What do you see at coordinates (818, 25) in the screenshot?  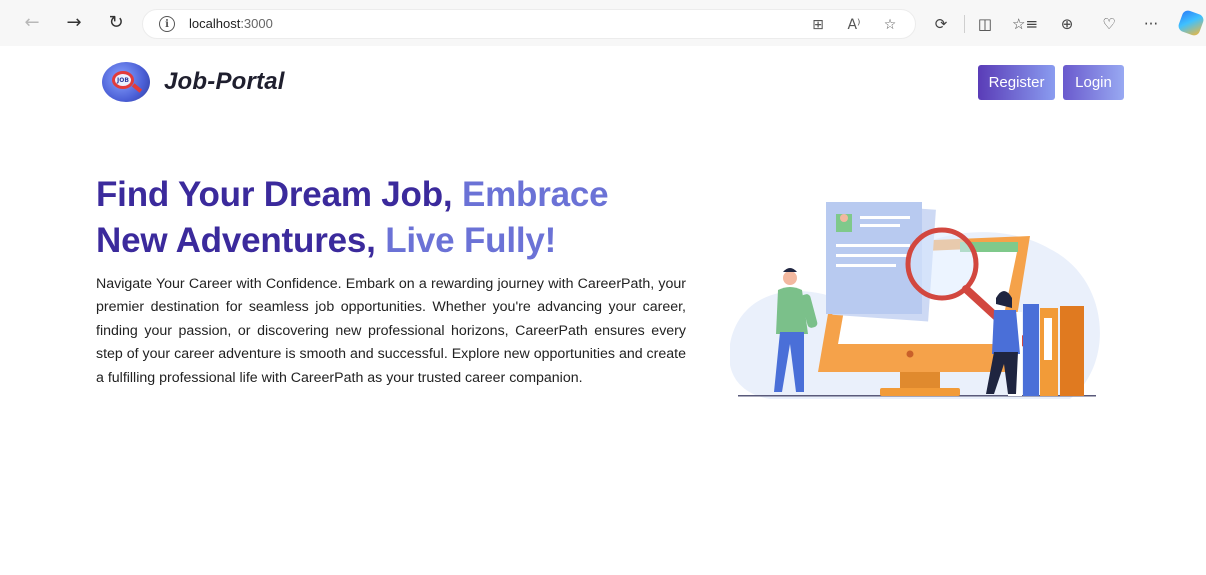 I see `app-grid-icon: ⊞` at bounding box center [818, 25].